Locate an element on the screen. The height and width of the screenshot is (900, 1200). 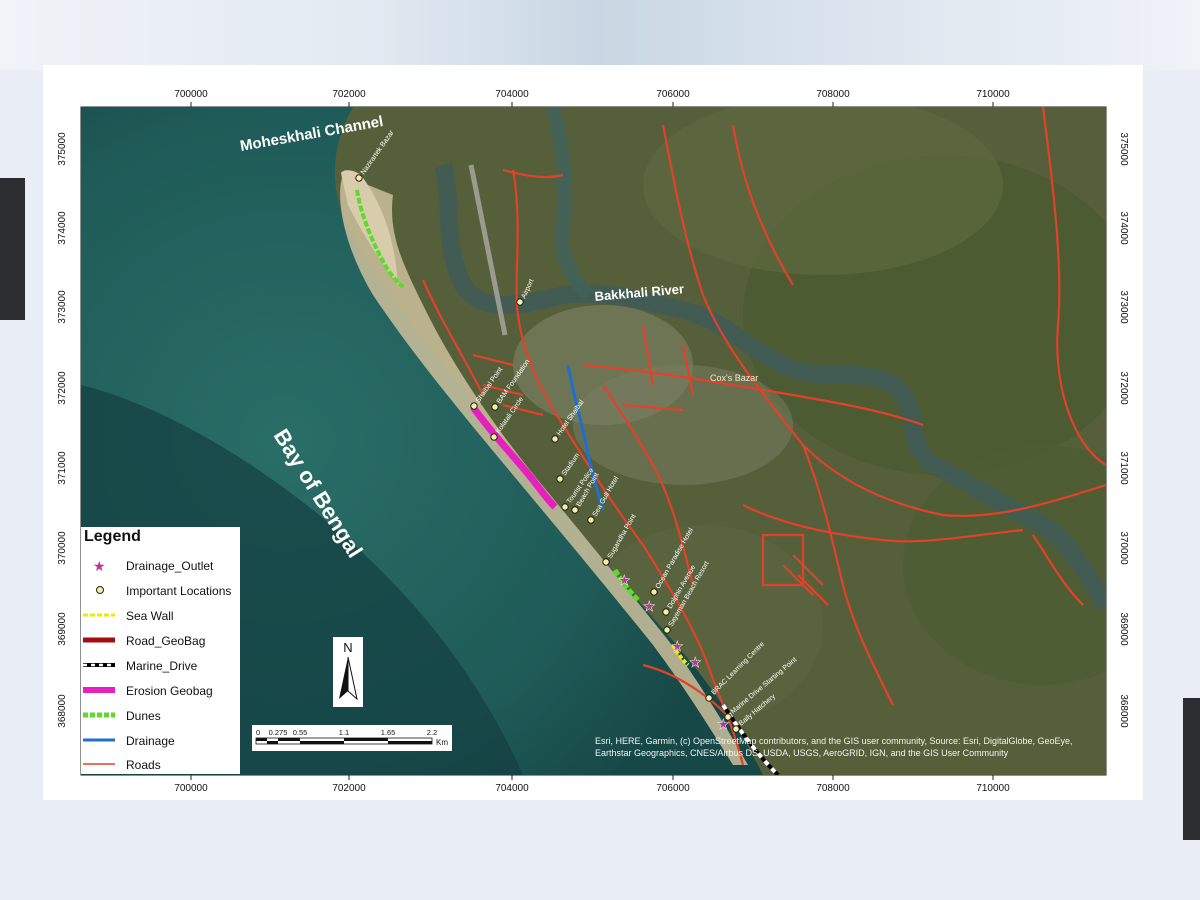
y-tick-label-right: 370000 is located at coordinates (1123, 548).